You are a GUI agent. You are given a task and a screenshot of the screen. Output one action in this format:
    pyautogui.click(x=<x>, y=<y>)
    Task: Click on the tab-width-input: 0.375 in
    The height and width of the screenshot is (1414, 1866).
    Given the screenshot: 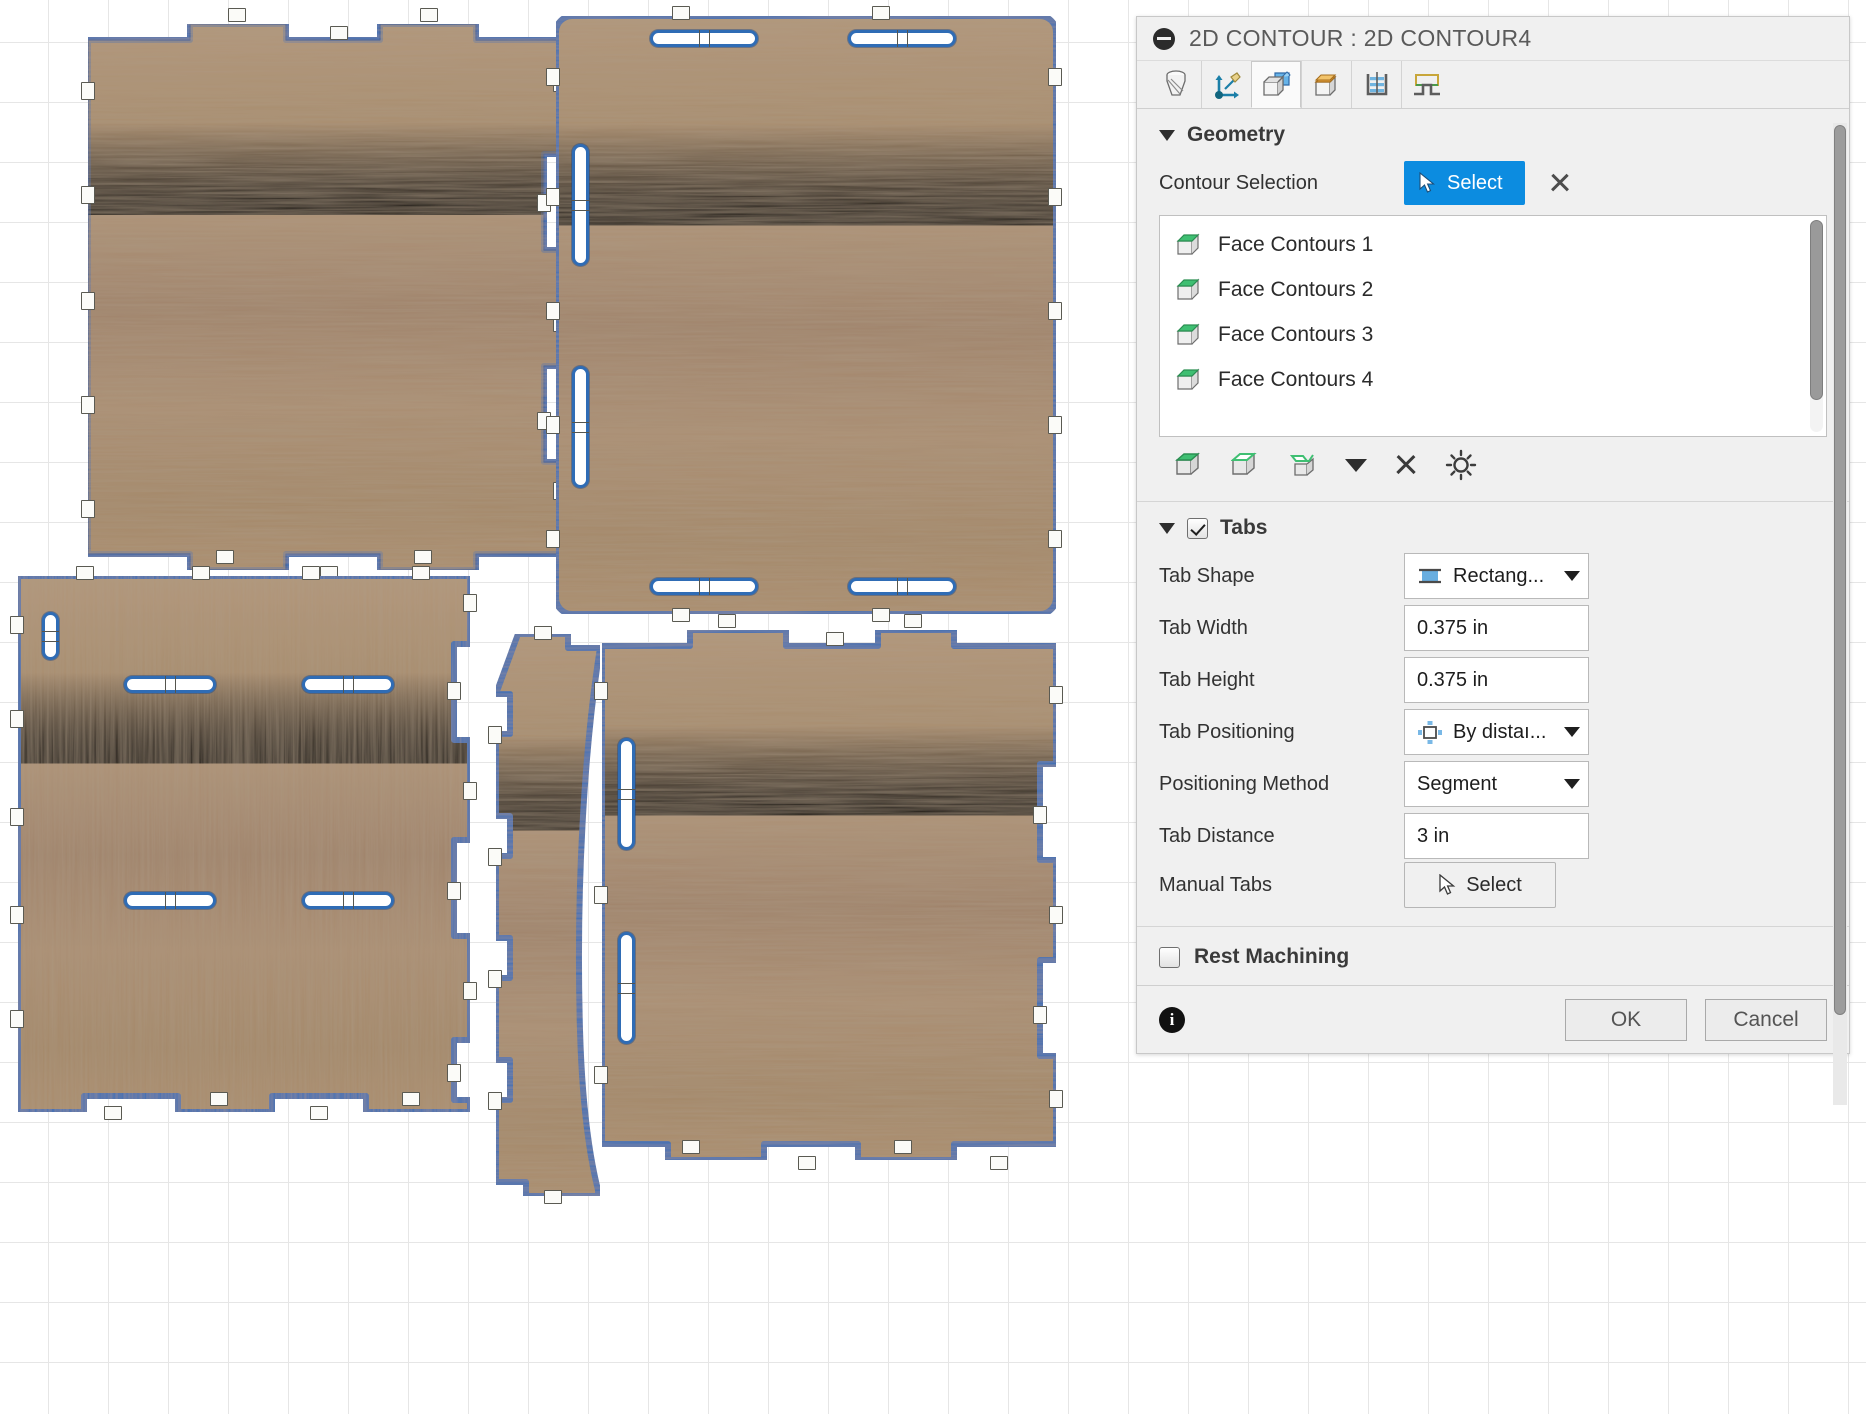 What is the action you would take?
    pyautogui.click(x=1496, y=628)
    